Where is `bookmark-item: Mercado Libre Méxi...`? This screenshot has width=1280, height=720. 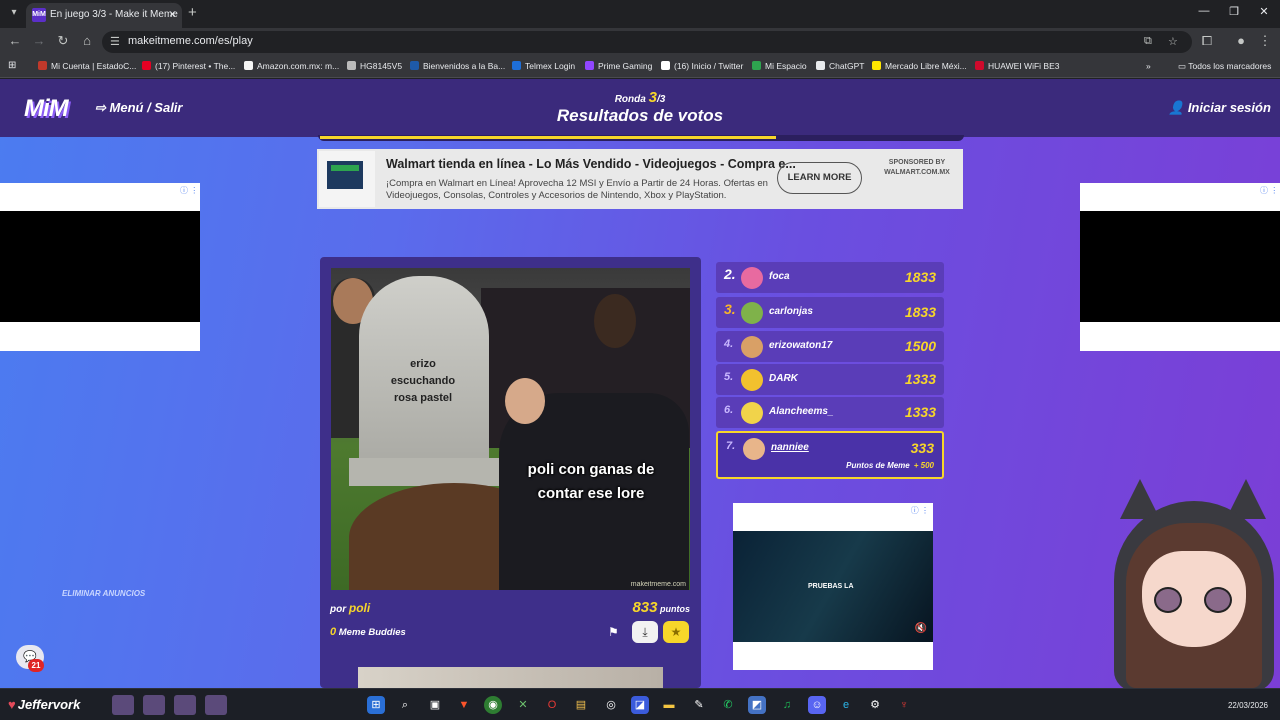
bookmark-item: Mercado Libre Méxi... is located at coordinates (919, 66).